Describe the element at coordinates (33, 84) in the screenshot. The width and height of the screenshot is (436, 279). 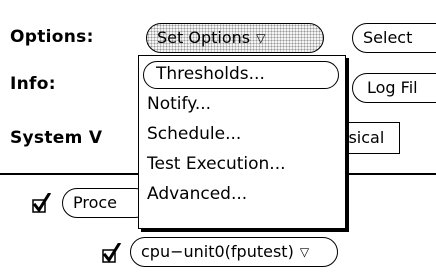
I see `info-label: Info:` at that location.